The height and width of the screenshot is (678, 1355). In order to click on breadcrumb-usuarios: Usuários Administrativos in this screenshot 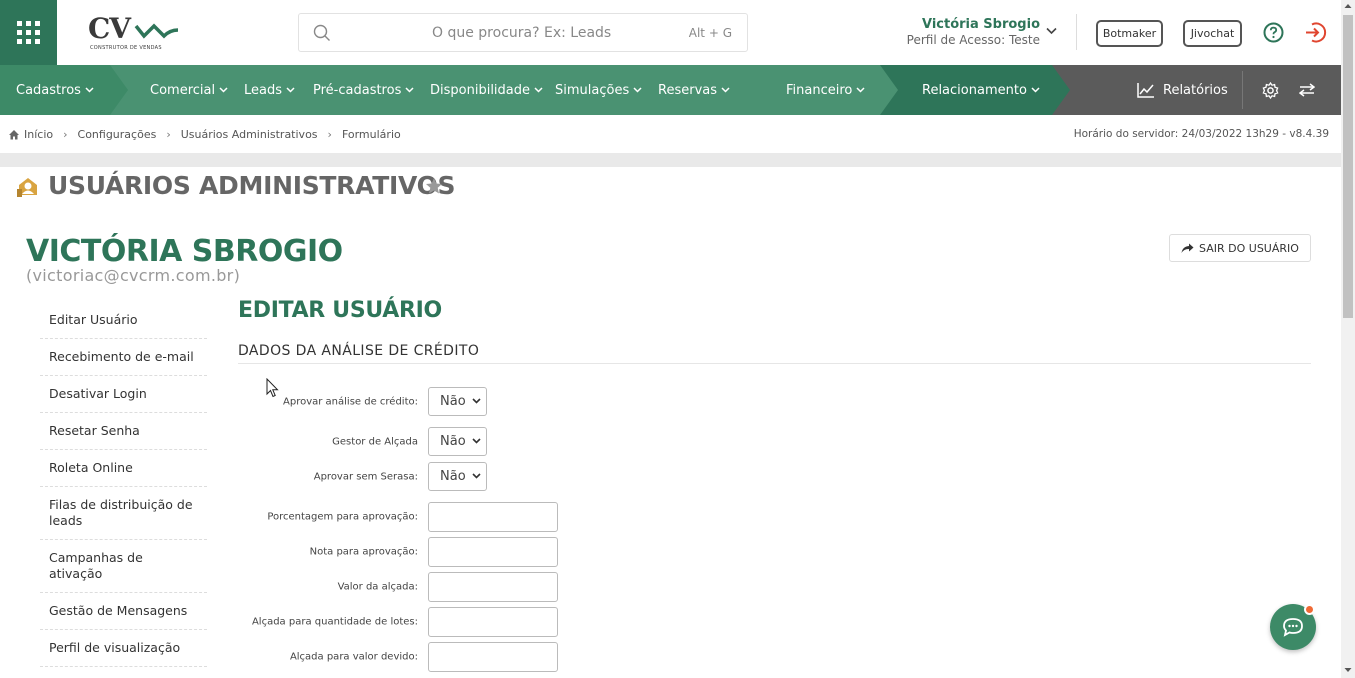, I will do `click(249, 134)`.